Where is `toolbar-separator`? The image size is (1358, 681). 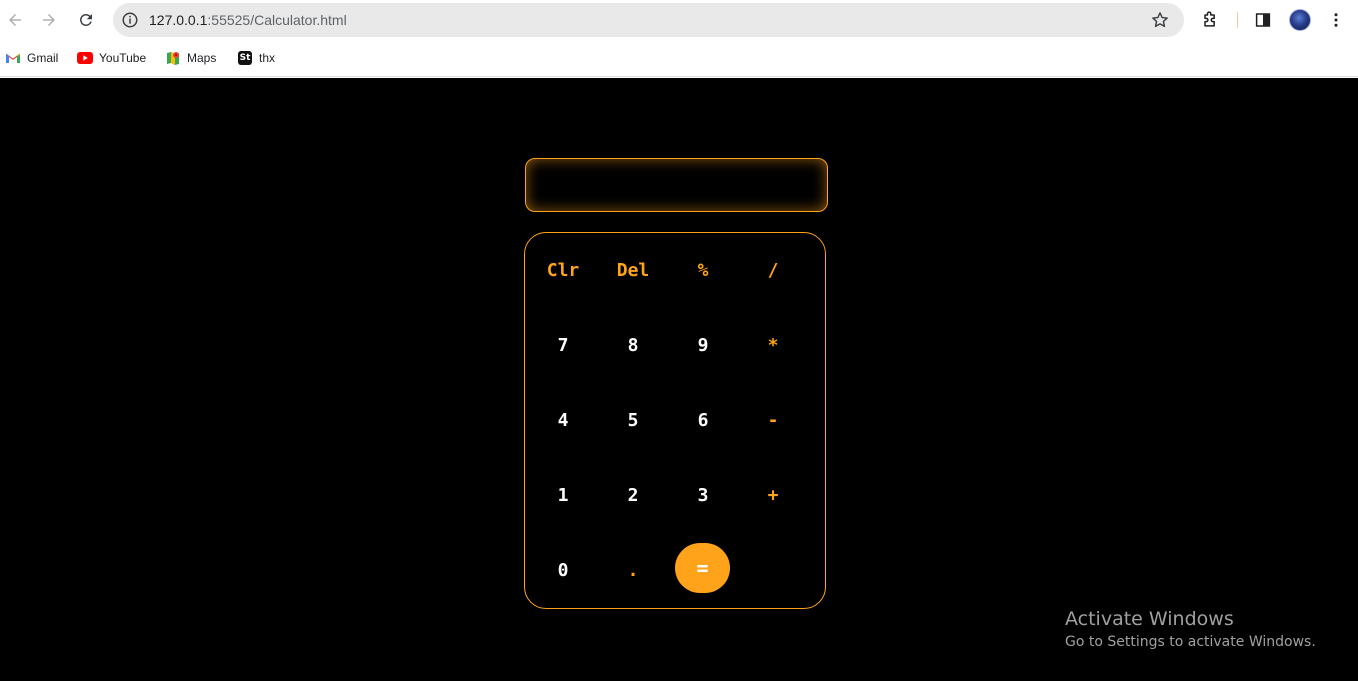
toolbar-separator is located at coordinates (1237, 20).